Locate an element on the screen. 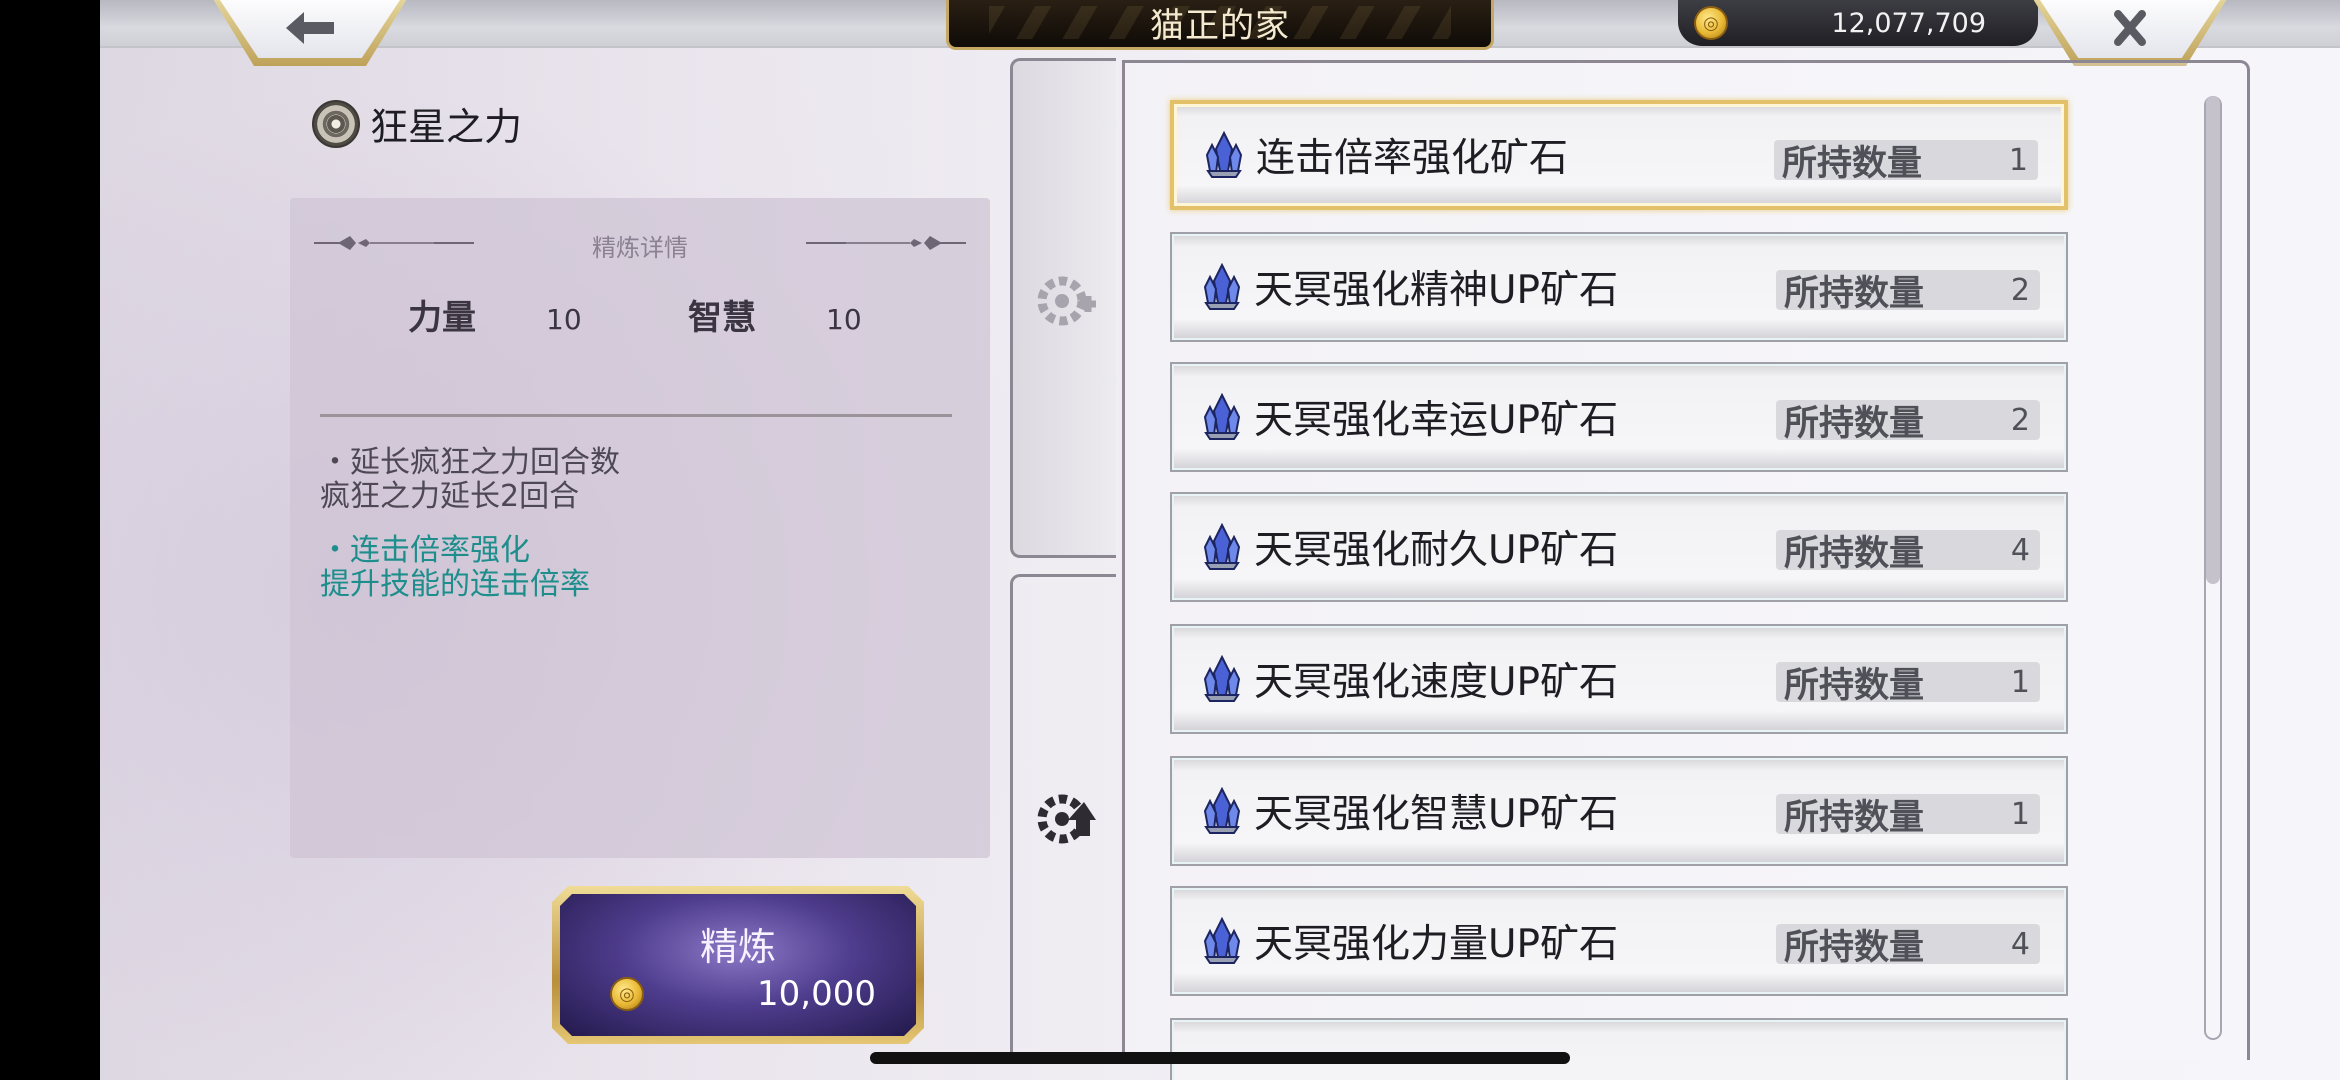 The image size is (2340, 1080). home-indicator is located at coordinates (1220, 1058).